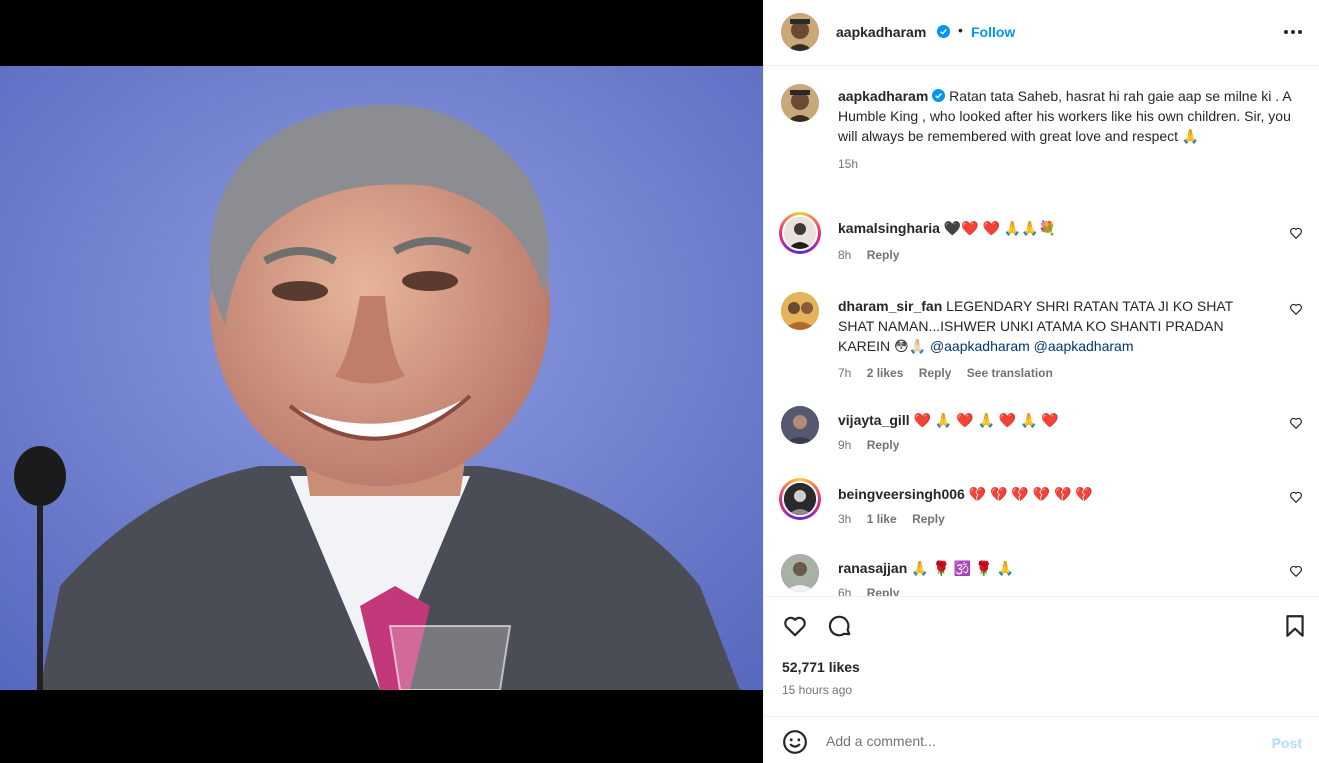 Image resolution: width=1319 pixels, height=763 pixels. What do you see at coordinates (1041, 33) in the screenshot?
I see `post-header: aapkadharam • Follow` at bounding box center [1041, 33].